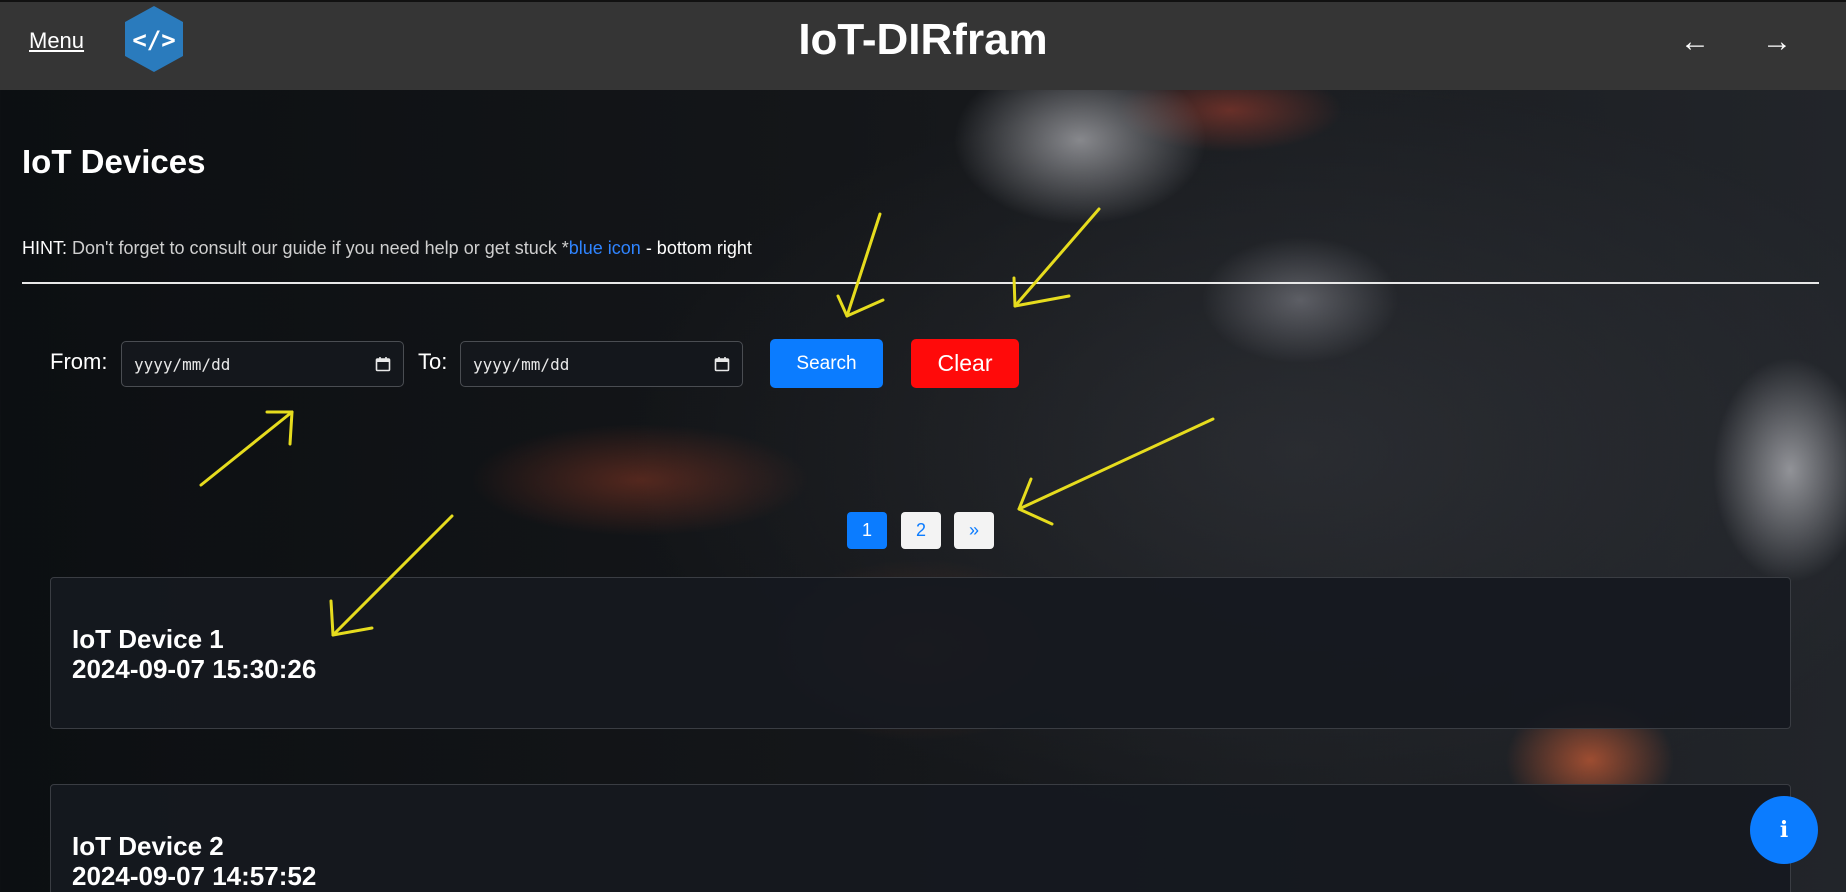  I want to click on to-date-input: yyyy/mm/dd, so click(601, 364).